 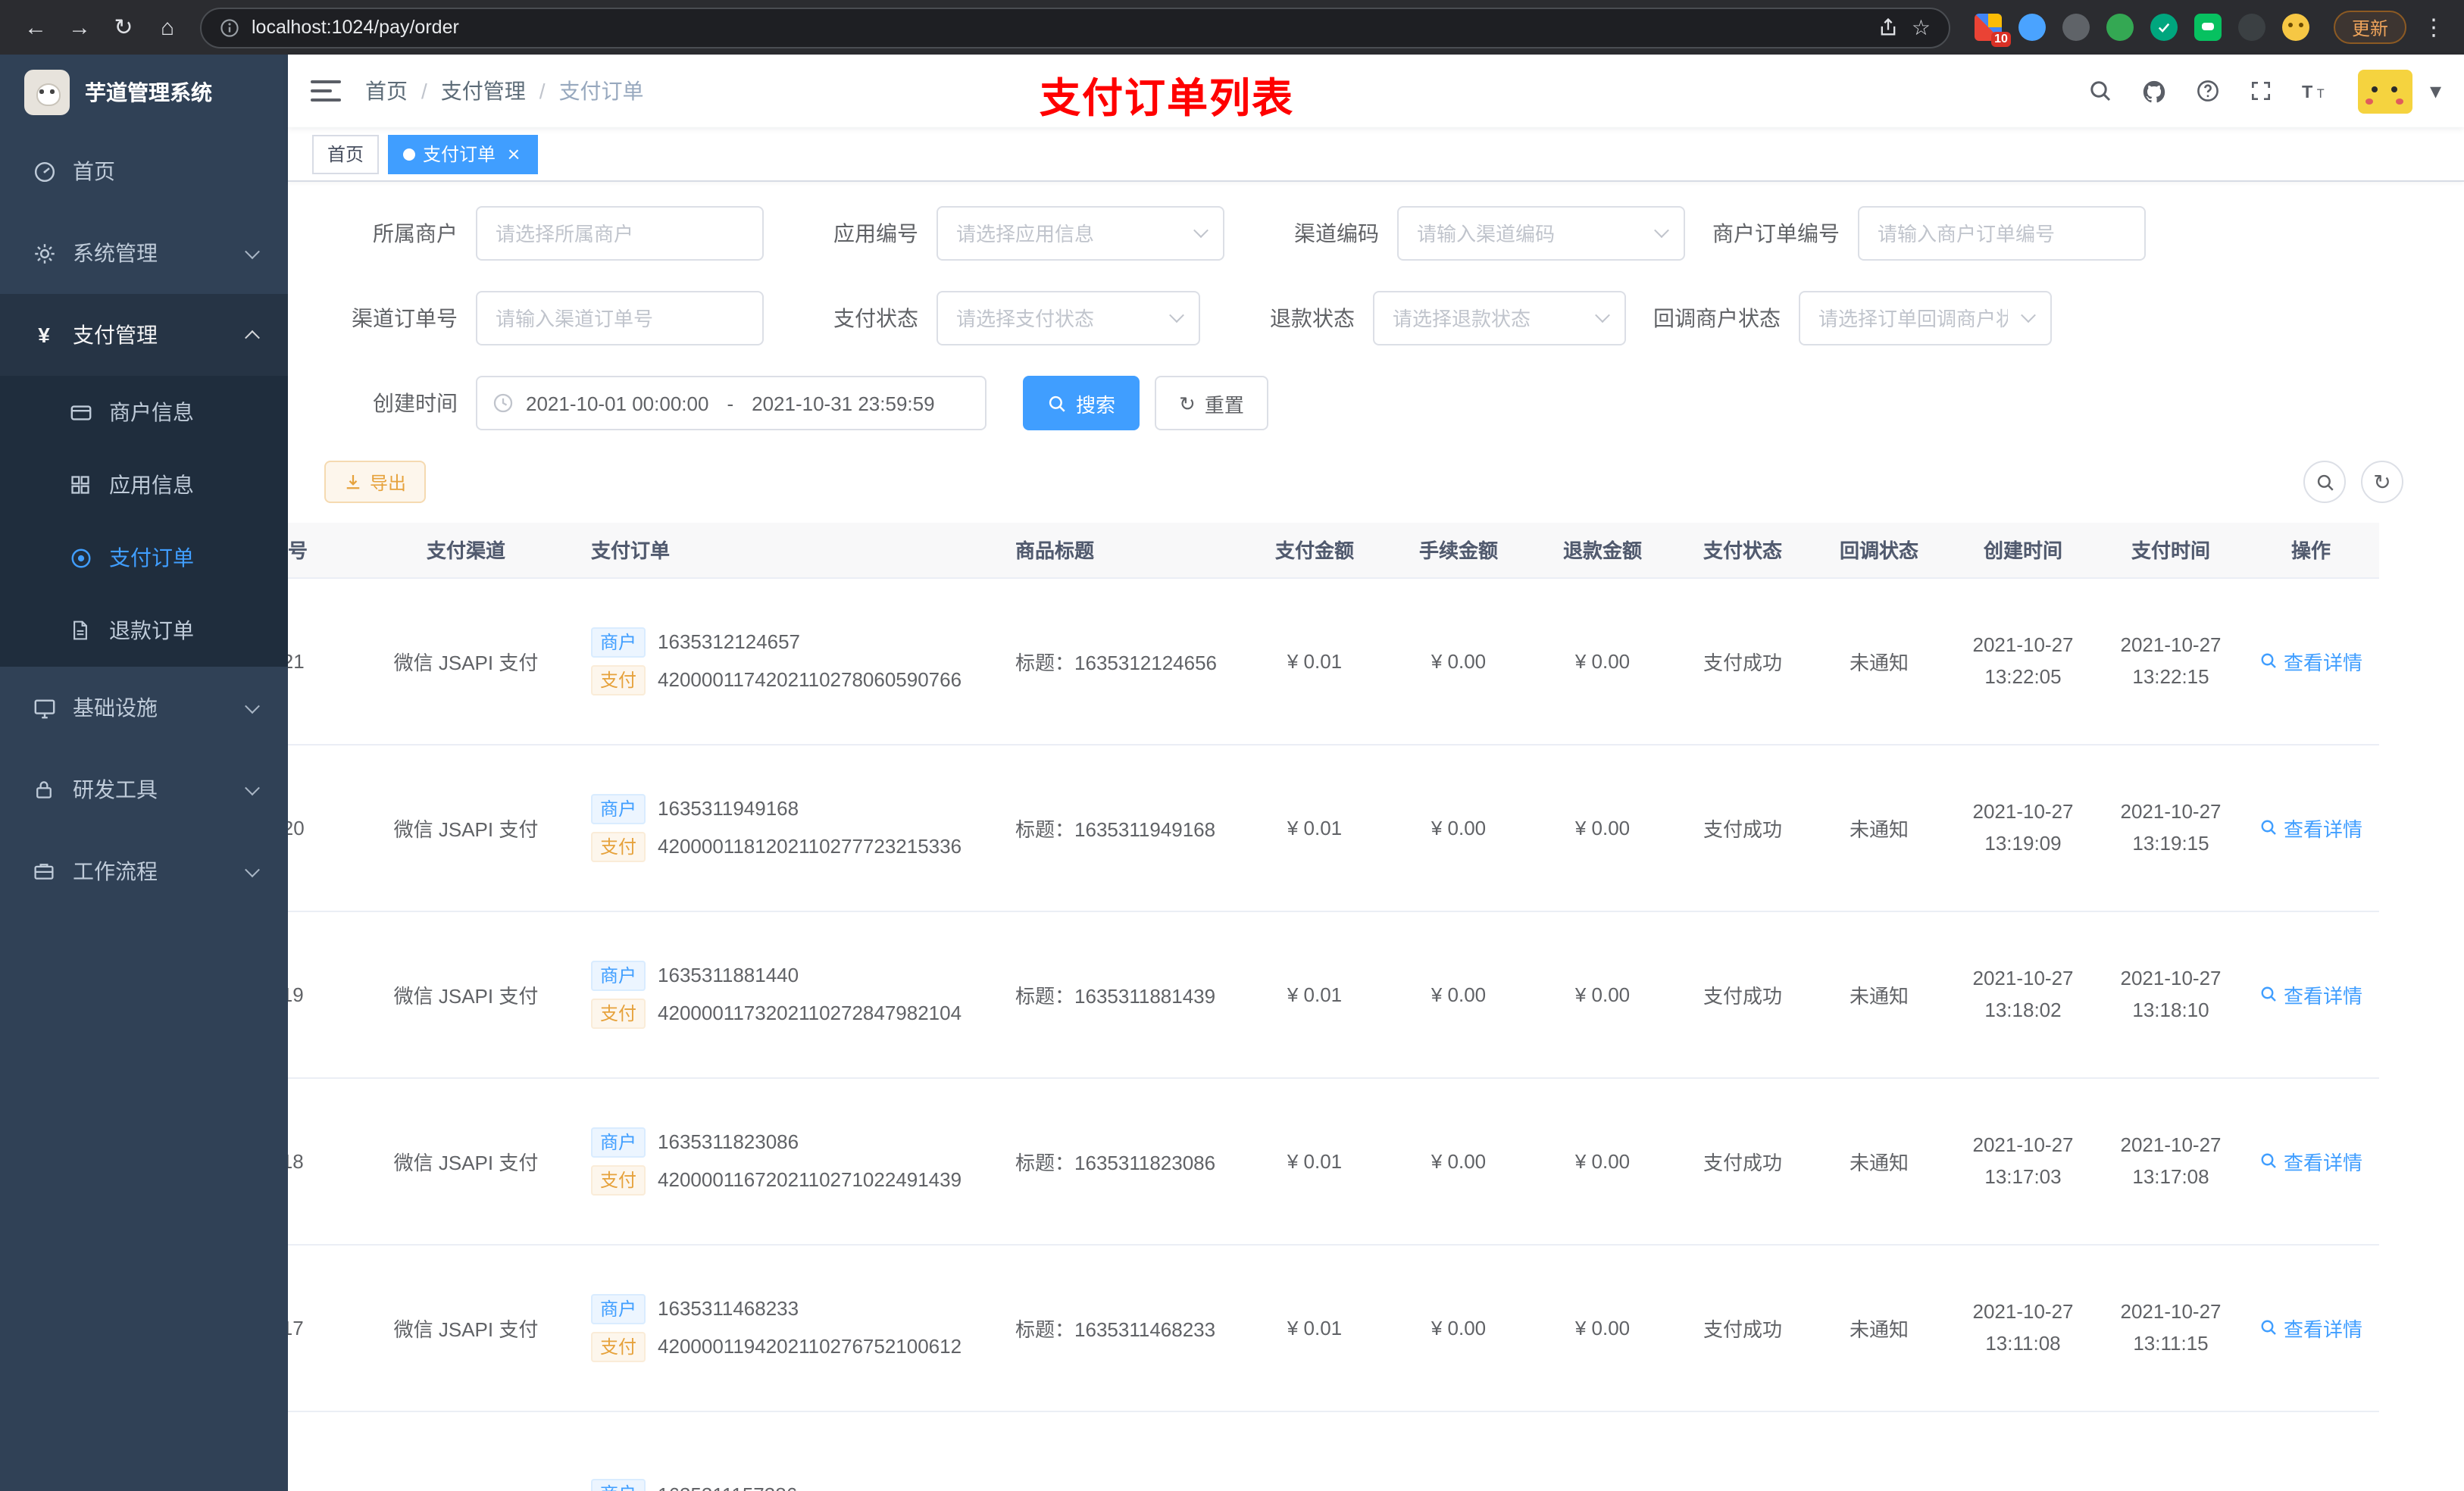 I want to click on search-button: 搜索, so click(x=1081, y=403).